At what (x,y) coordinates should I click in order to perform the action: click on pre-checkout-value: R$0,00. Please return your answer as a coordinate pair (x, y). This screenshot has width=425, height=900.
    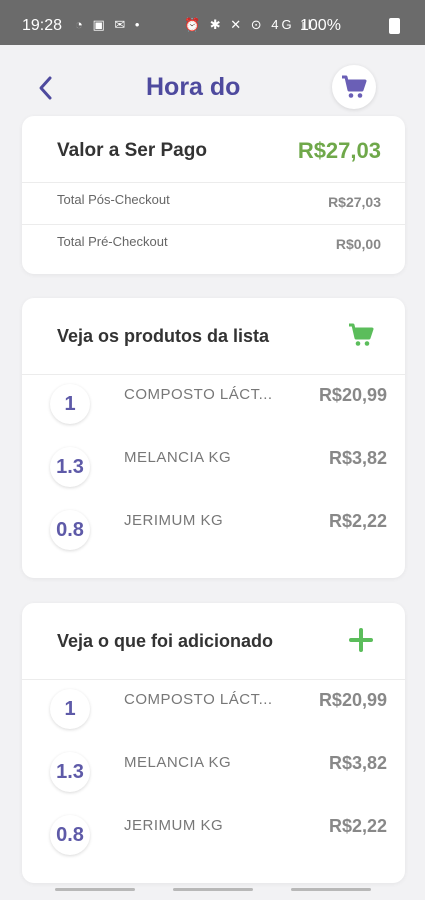
    Looking at the image, I should click on (358, 244).